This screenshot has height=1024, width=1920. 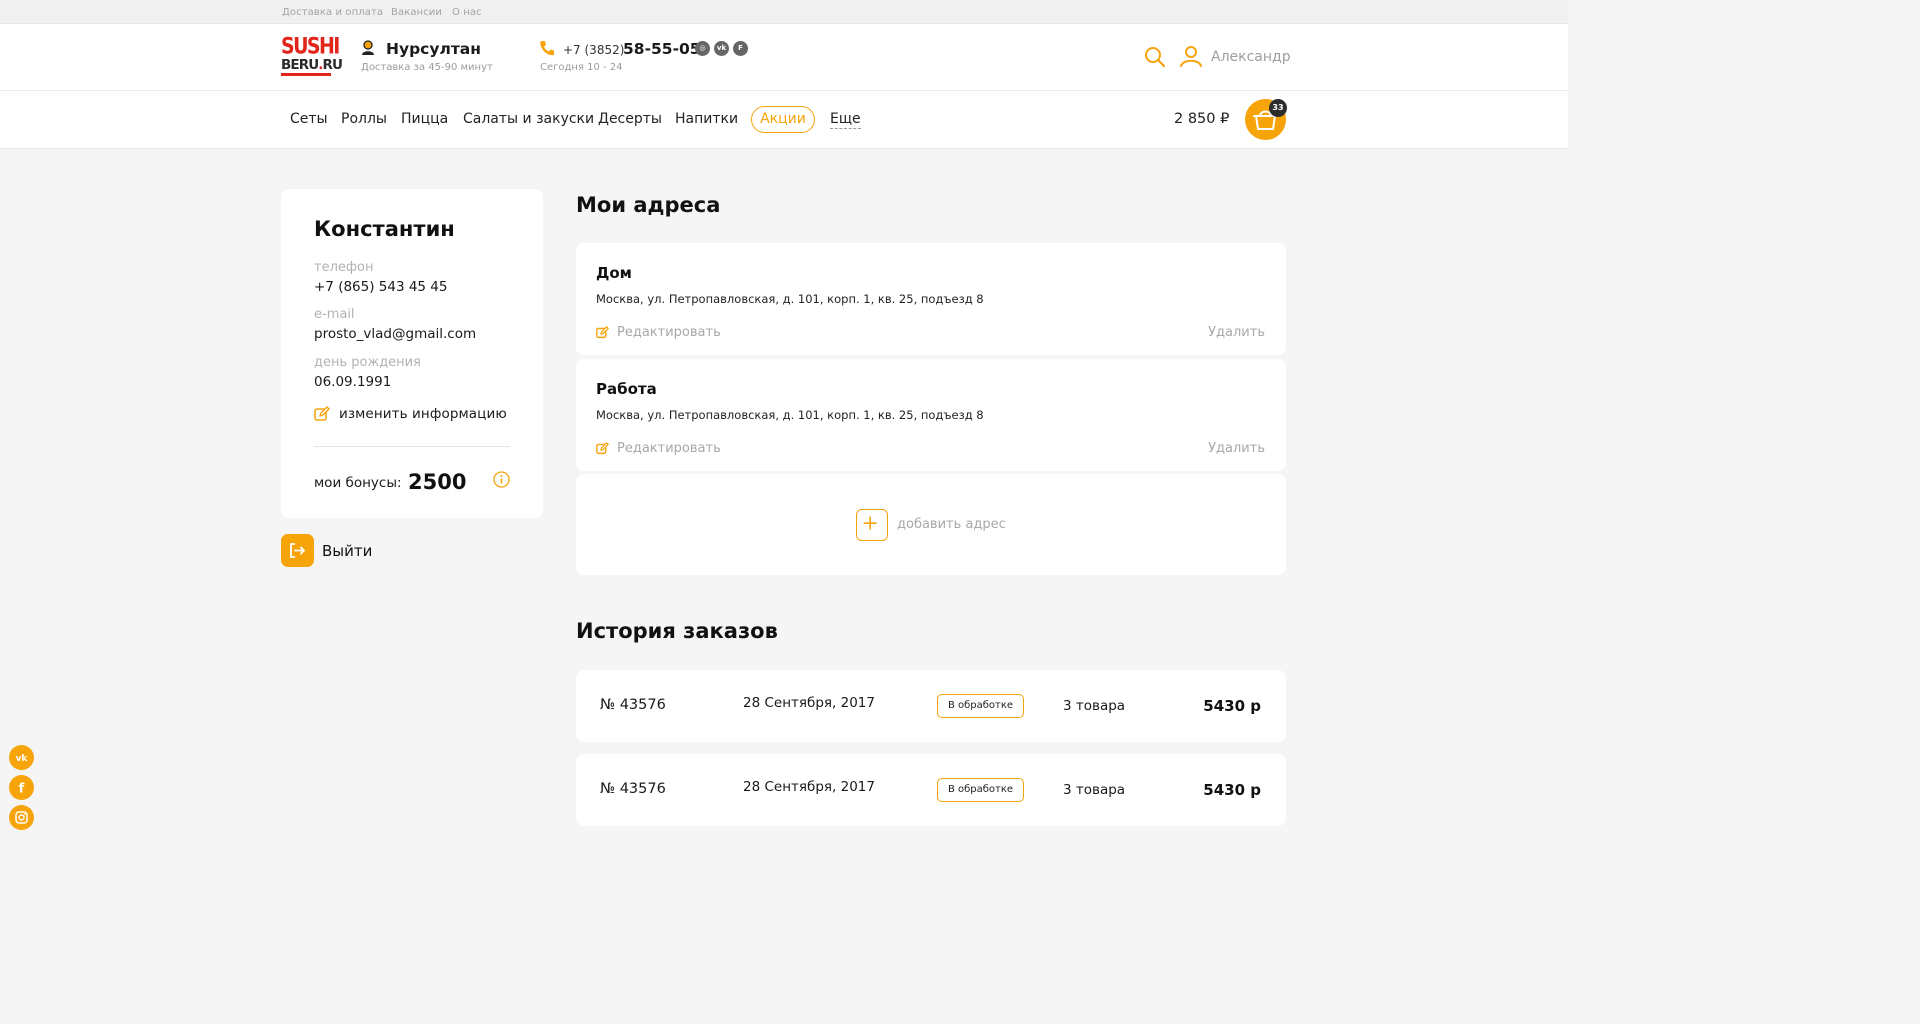 What do you see at coordinates (662, 49) in the screenshot?
I see `phone-number: 58-55-05` at bounding box center [662, 49].